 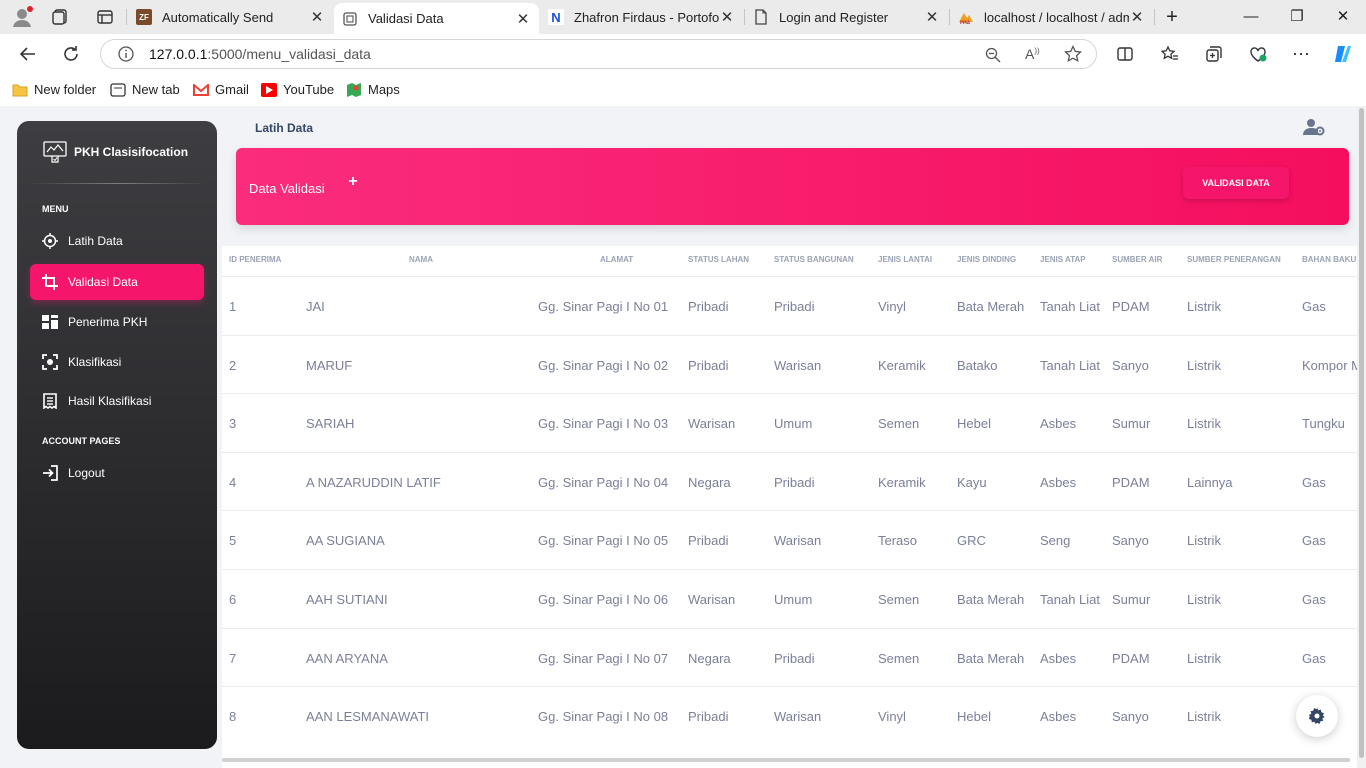 What do you see at coordinates (436, 18) in the screenshot?
I see `tab-validasi-data: Validasi Data ✕` at bounding box center [436, 18].